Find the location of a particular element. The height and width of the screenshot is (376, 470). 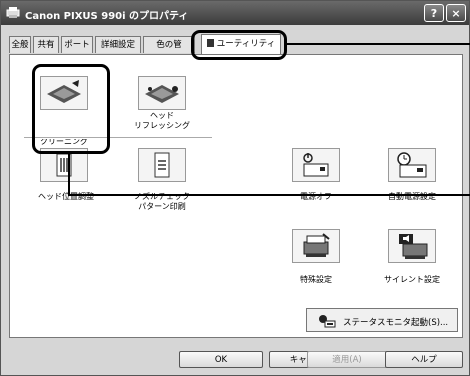

special-settings-label: 特殊設定 is located at coordinates (316, 279).